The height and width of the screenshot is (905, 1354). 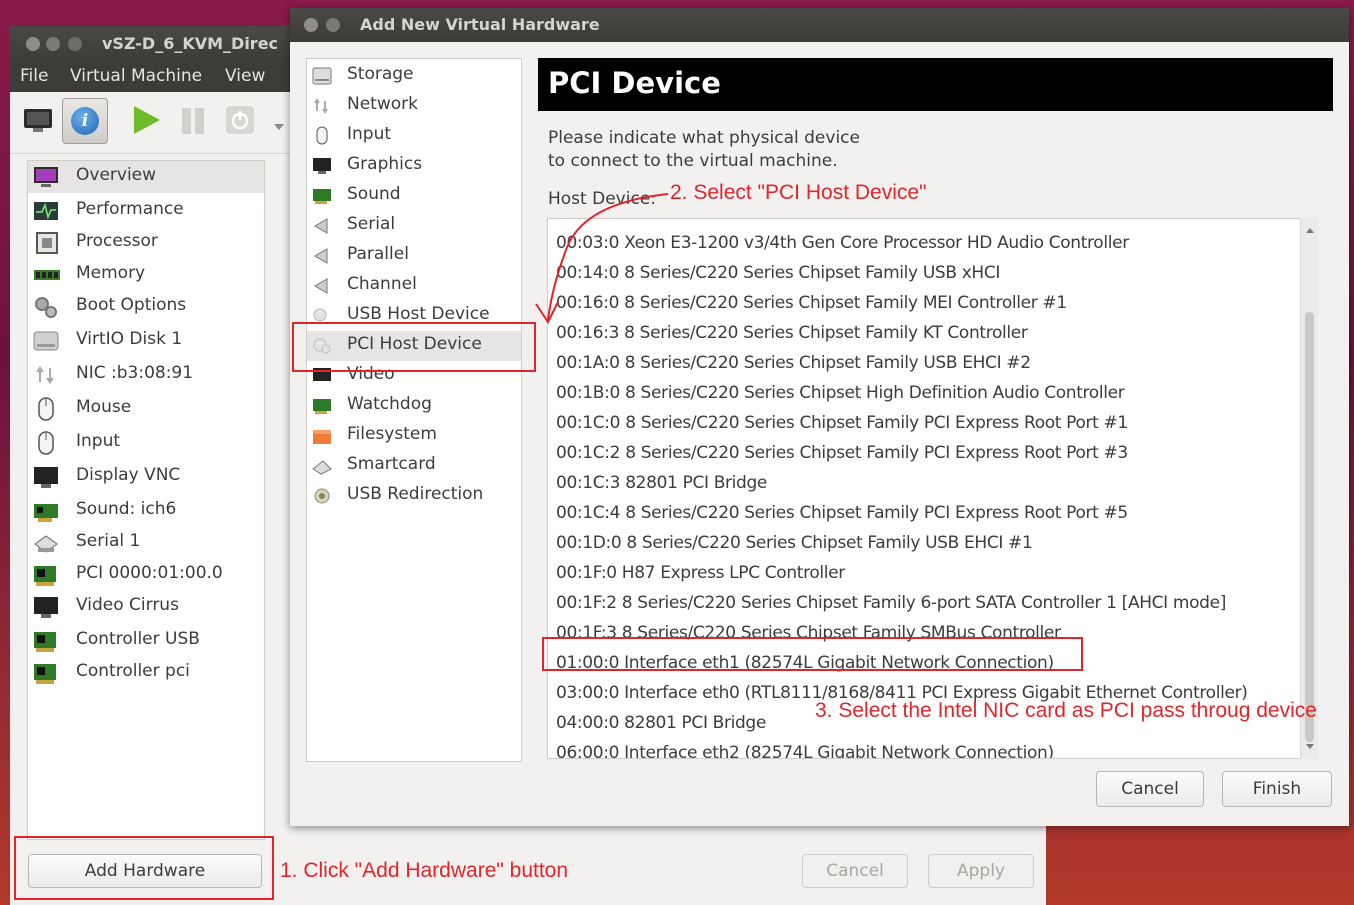 What do you see at coordinates (190, 43) in the screenshot?
I see `vm-window-title: vSZ-D_6_KVM_Direc` at bounding box center [190, 43].